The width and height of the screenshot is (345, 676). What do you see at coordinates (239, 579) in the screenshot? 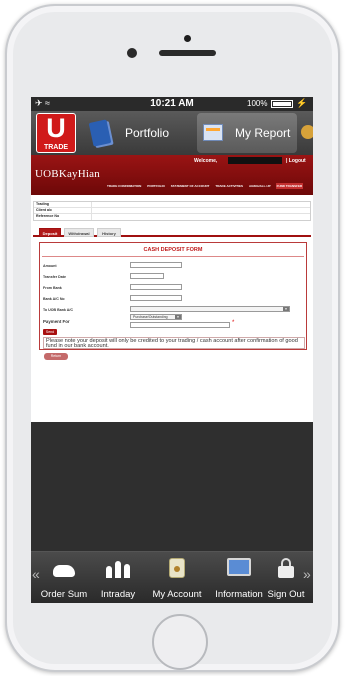
I see `toolbar-information: Information` at bounding box center [239, 579].